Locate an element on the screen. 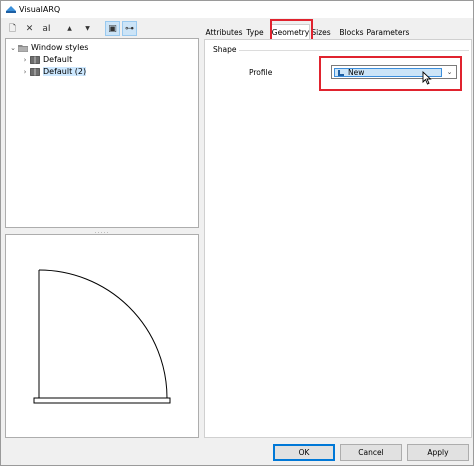 This screenshot has width=474, height=466. move-down-icon: ▼ is located at coordinates (87, 28).